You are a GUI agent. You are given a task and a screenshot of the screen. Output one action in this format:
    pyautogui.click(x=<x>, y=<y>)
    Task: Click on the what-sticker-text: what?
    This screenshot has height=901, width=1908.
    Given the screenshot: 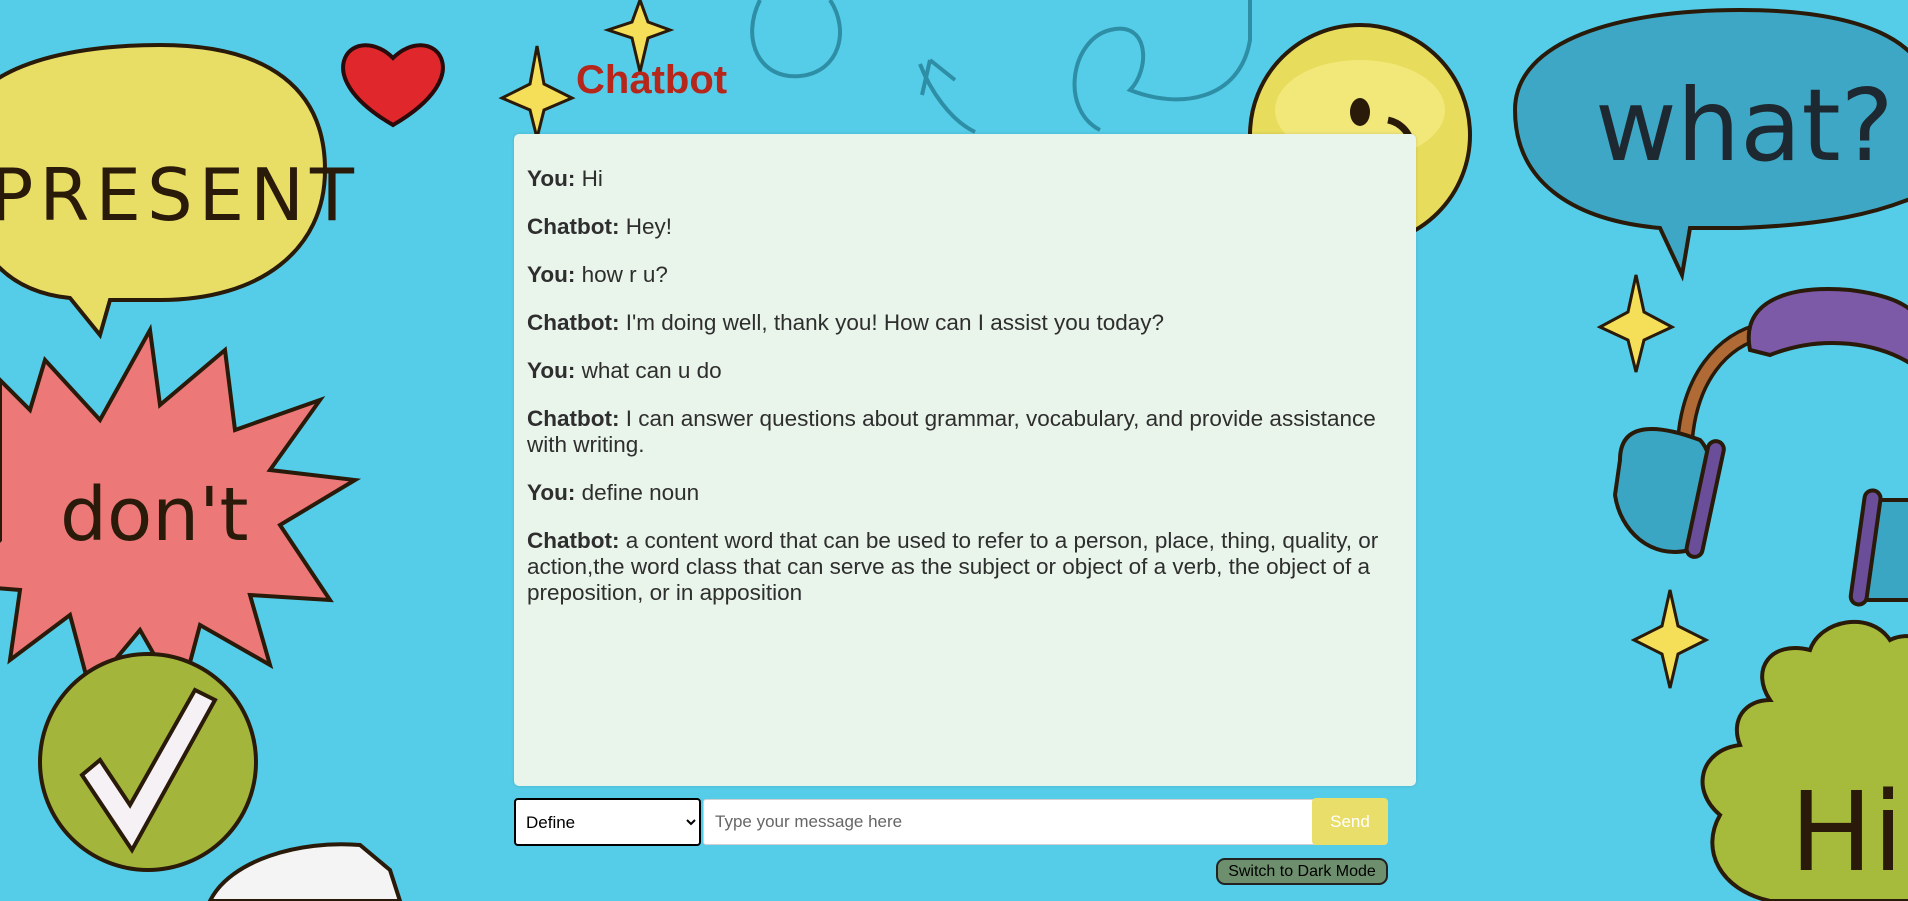 What is the action you would take?
    pyautogui.click(x=1744, y=125)
    